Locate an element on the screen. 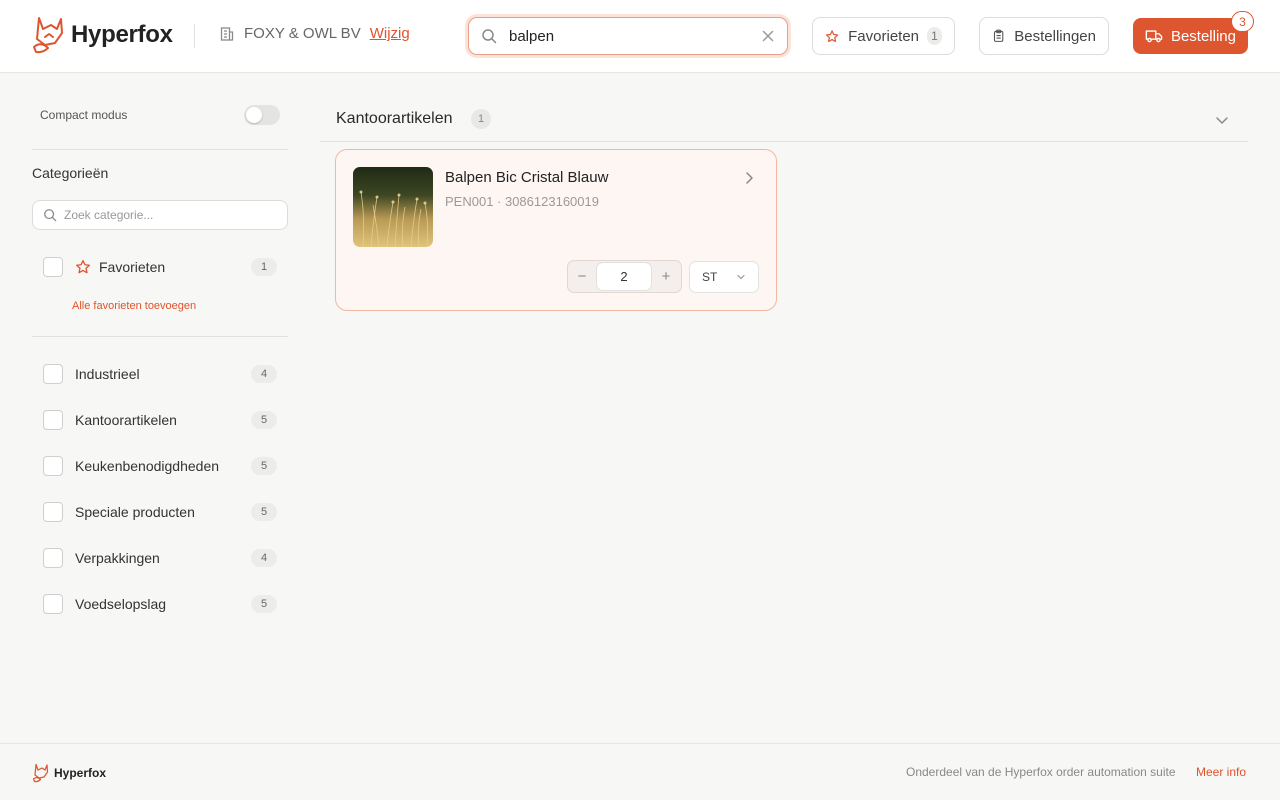 The image size is (1280, 800). company-selector: FOXY & OWL BV Wijzig is located at coordinates (314, 33).